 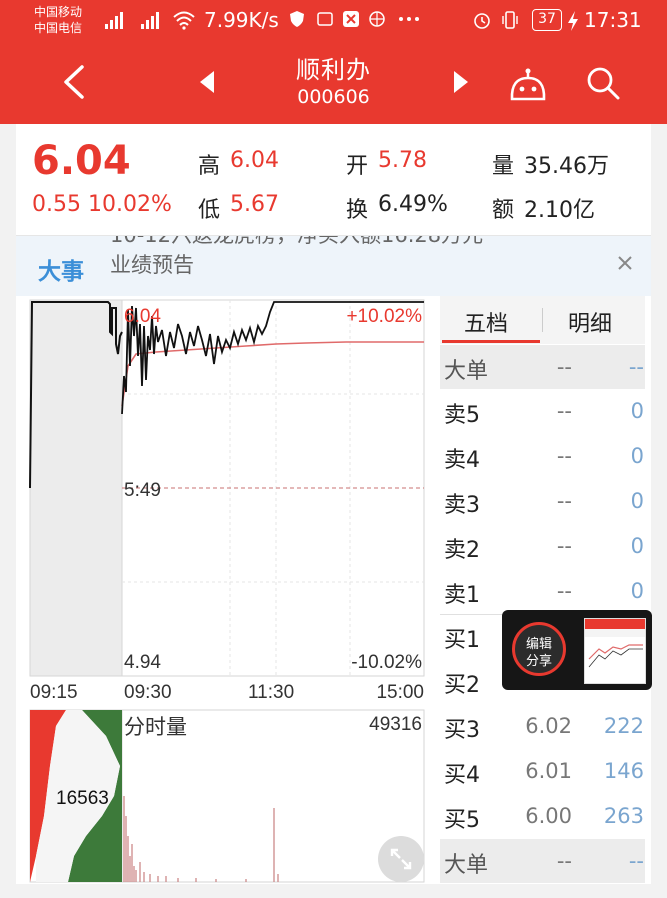 I want to click on book-tabs: 五档 明细, so click(x=542, y=320).